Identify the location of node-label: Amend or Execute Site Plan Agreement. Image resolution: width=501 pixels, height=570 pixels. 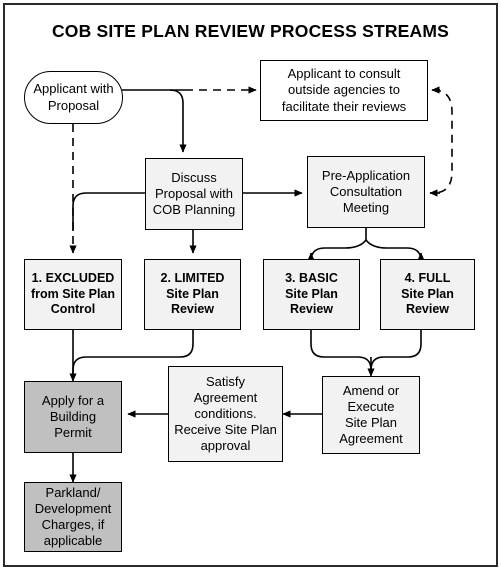
(371, 414).